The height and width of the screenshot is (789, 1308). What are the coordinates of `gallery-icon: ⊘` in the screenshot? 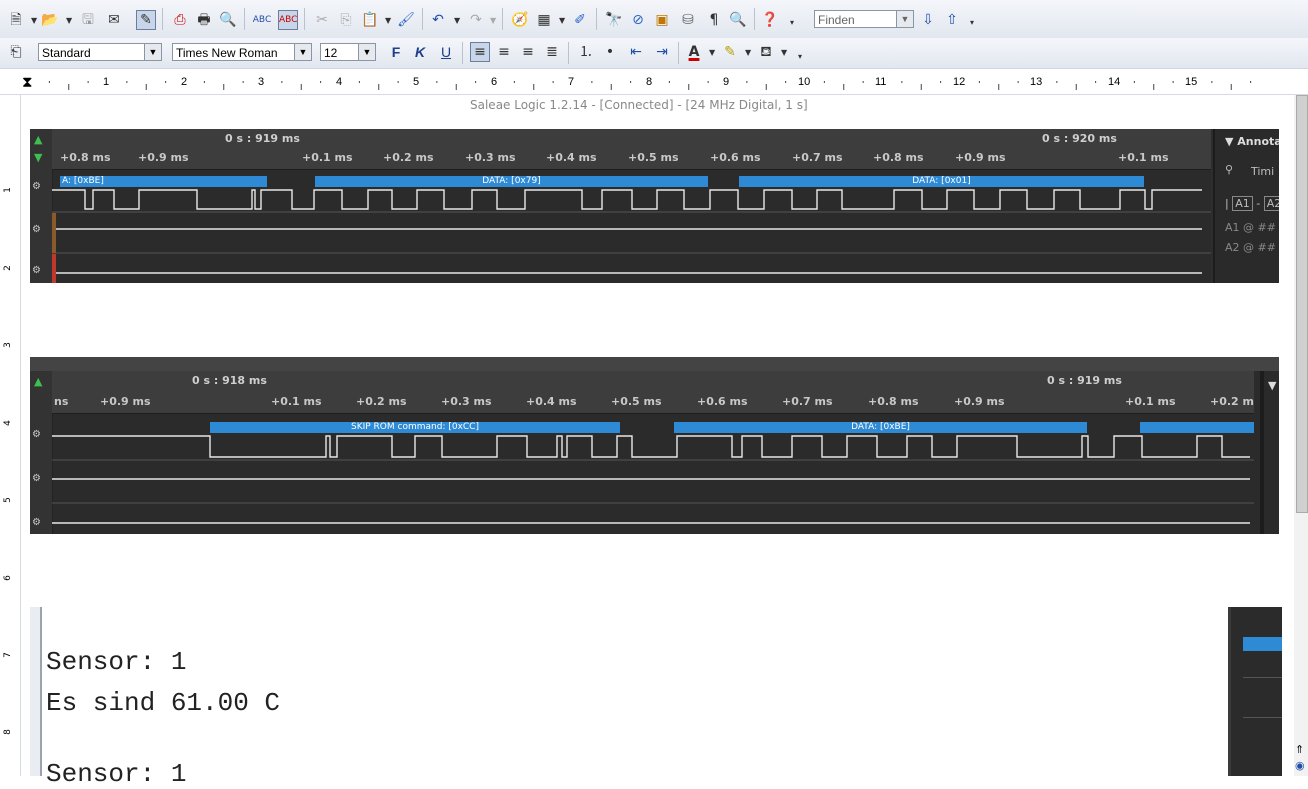 It's located at (638, 20).